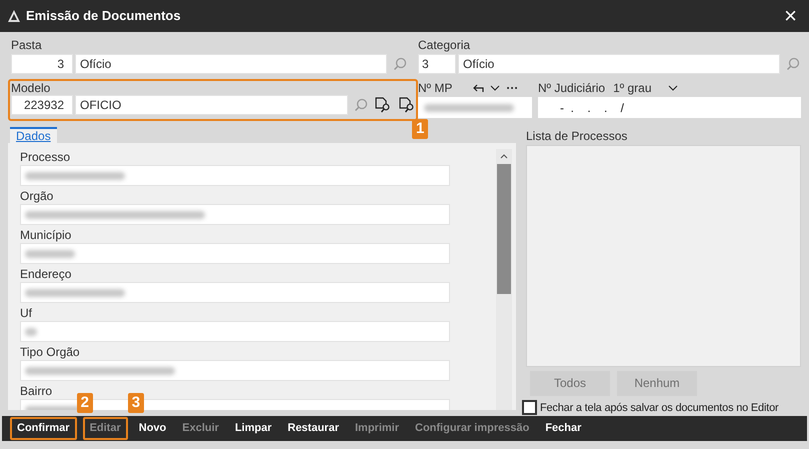 This screenshot has width=809, height=449. What do you see at coordinates (478, 88) in the screenshot?
I see `undo-arrow-icon` at bounding box center [478, 88].